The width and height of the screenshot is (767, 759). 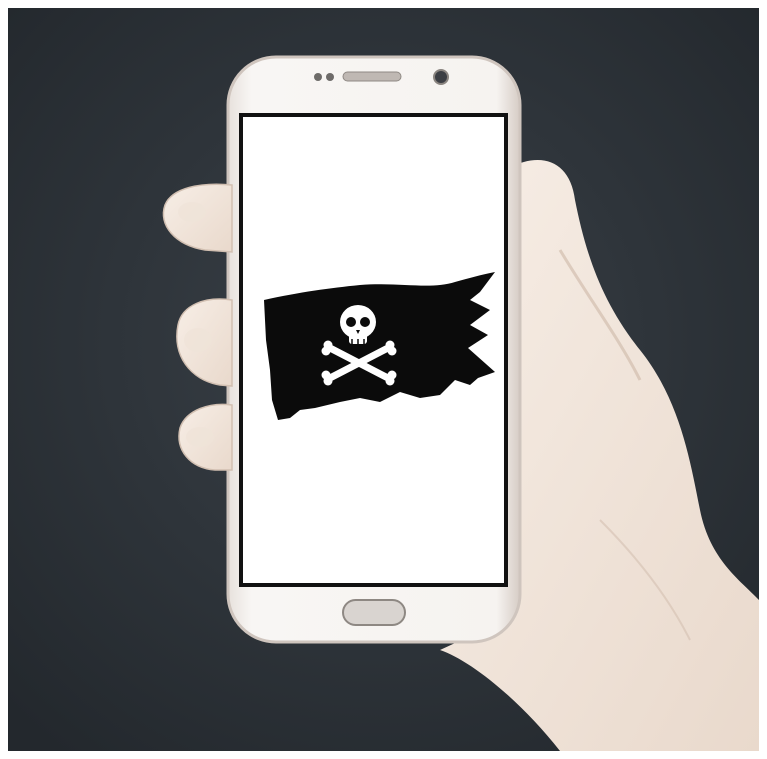 I want to click on home-button, so click(x=374, y=612).